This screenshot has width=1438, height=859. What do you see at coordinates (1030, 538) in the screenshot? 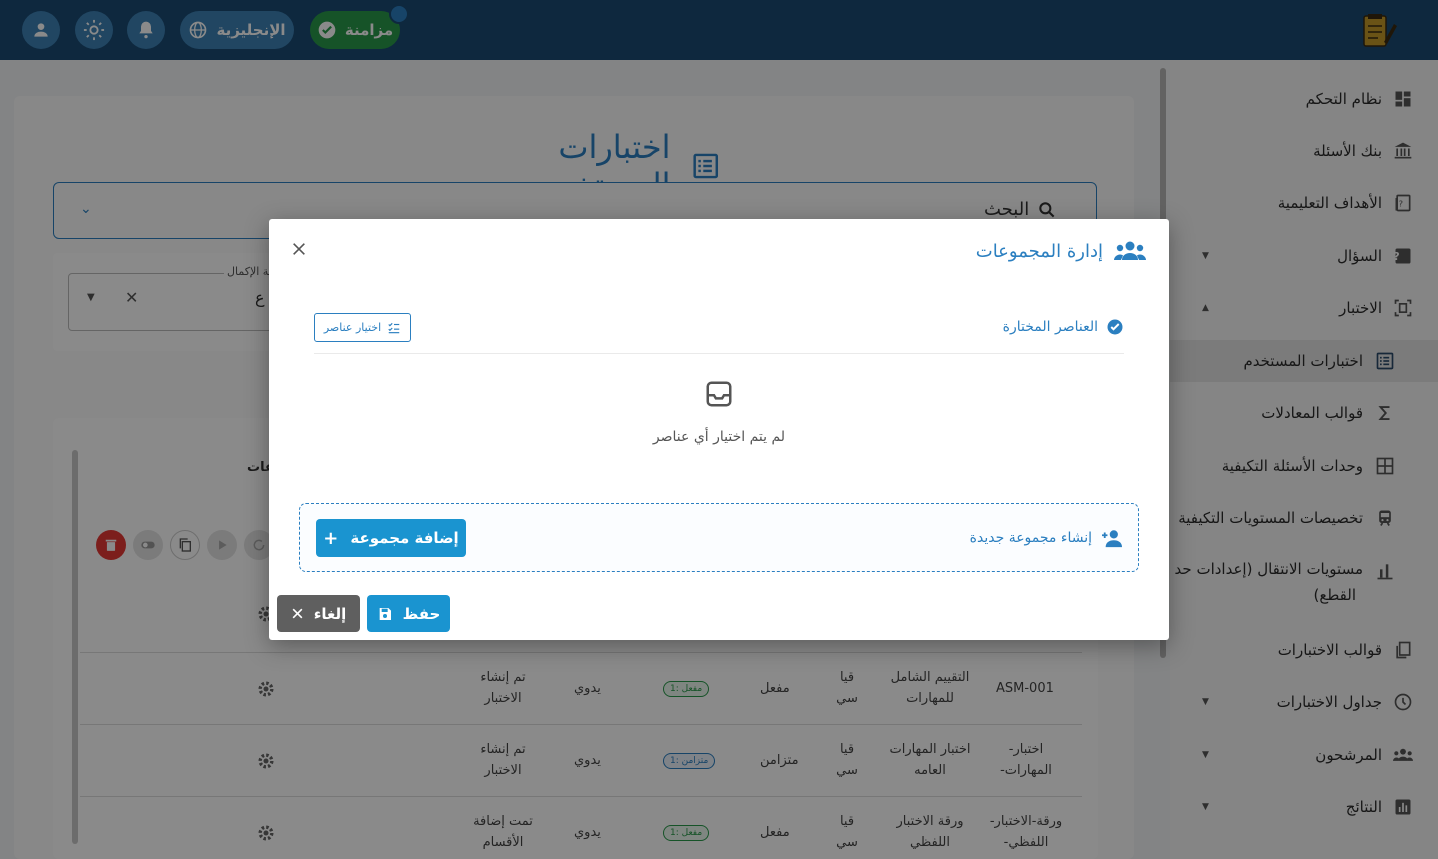
I see `create-group-label: إنشاء مجموعة جديدة` at bounding box center [1030, 538].